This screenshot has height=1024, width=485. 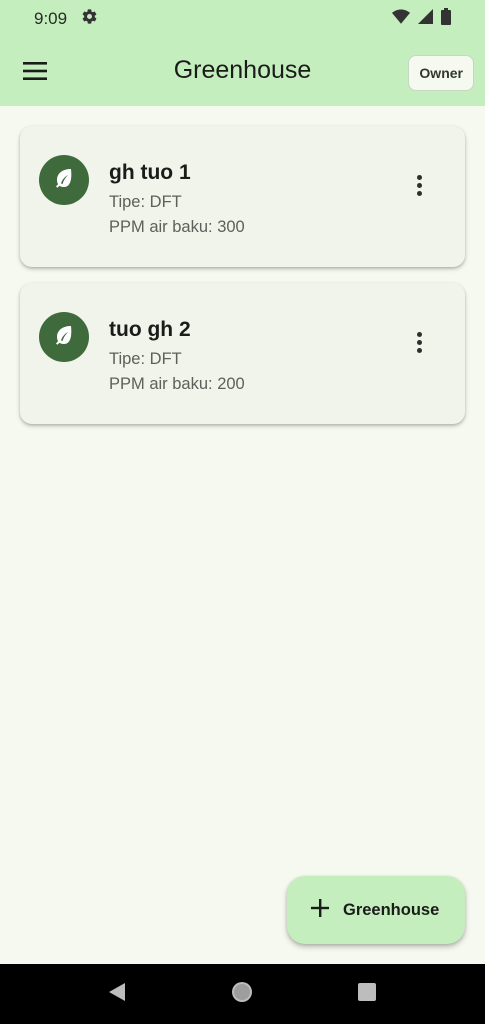 I want to click on greenhouse-ppm: PPM air baku: 300, so click(x=177, y=227).